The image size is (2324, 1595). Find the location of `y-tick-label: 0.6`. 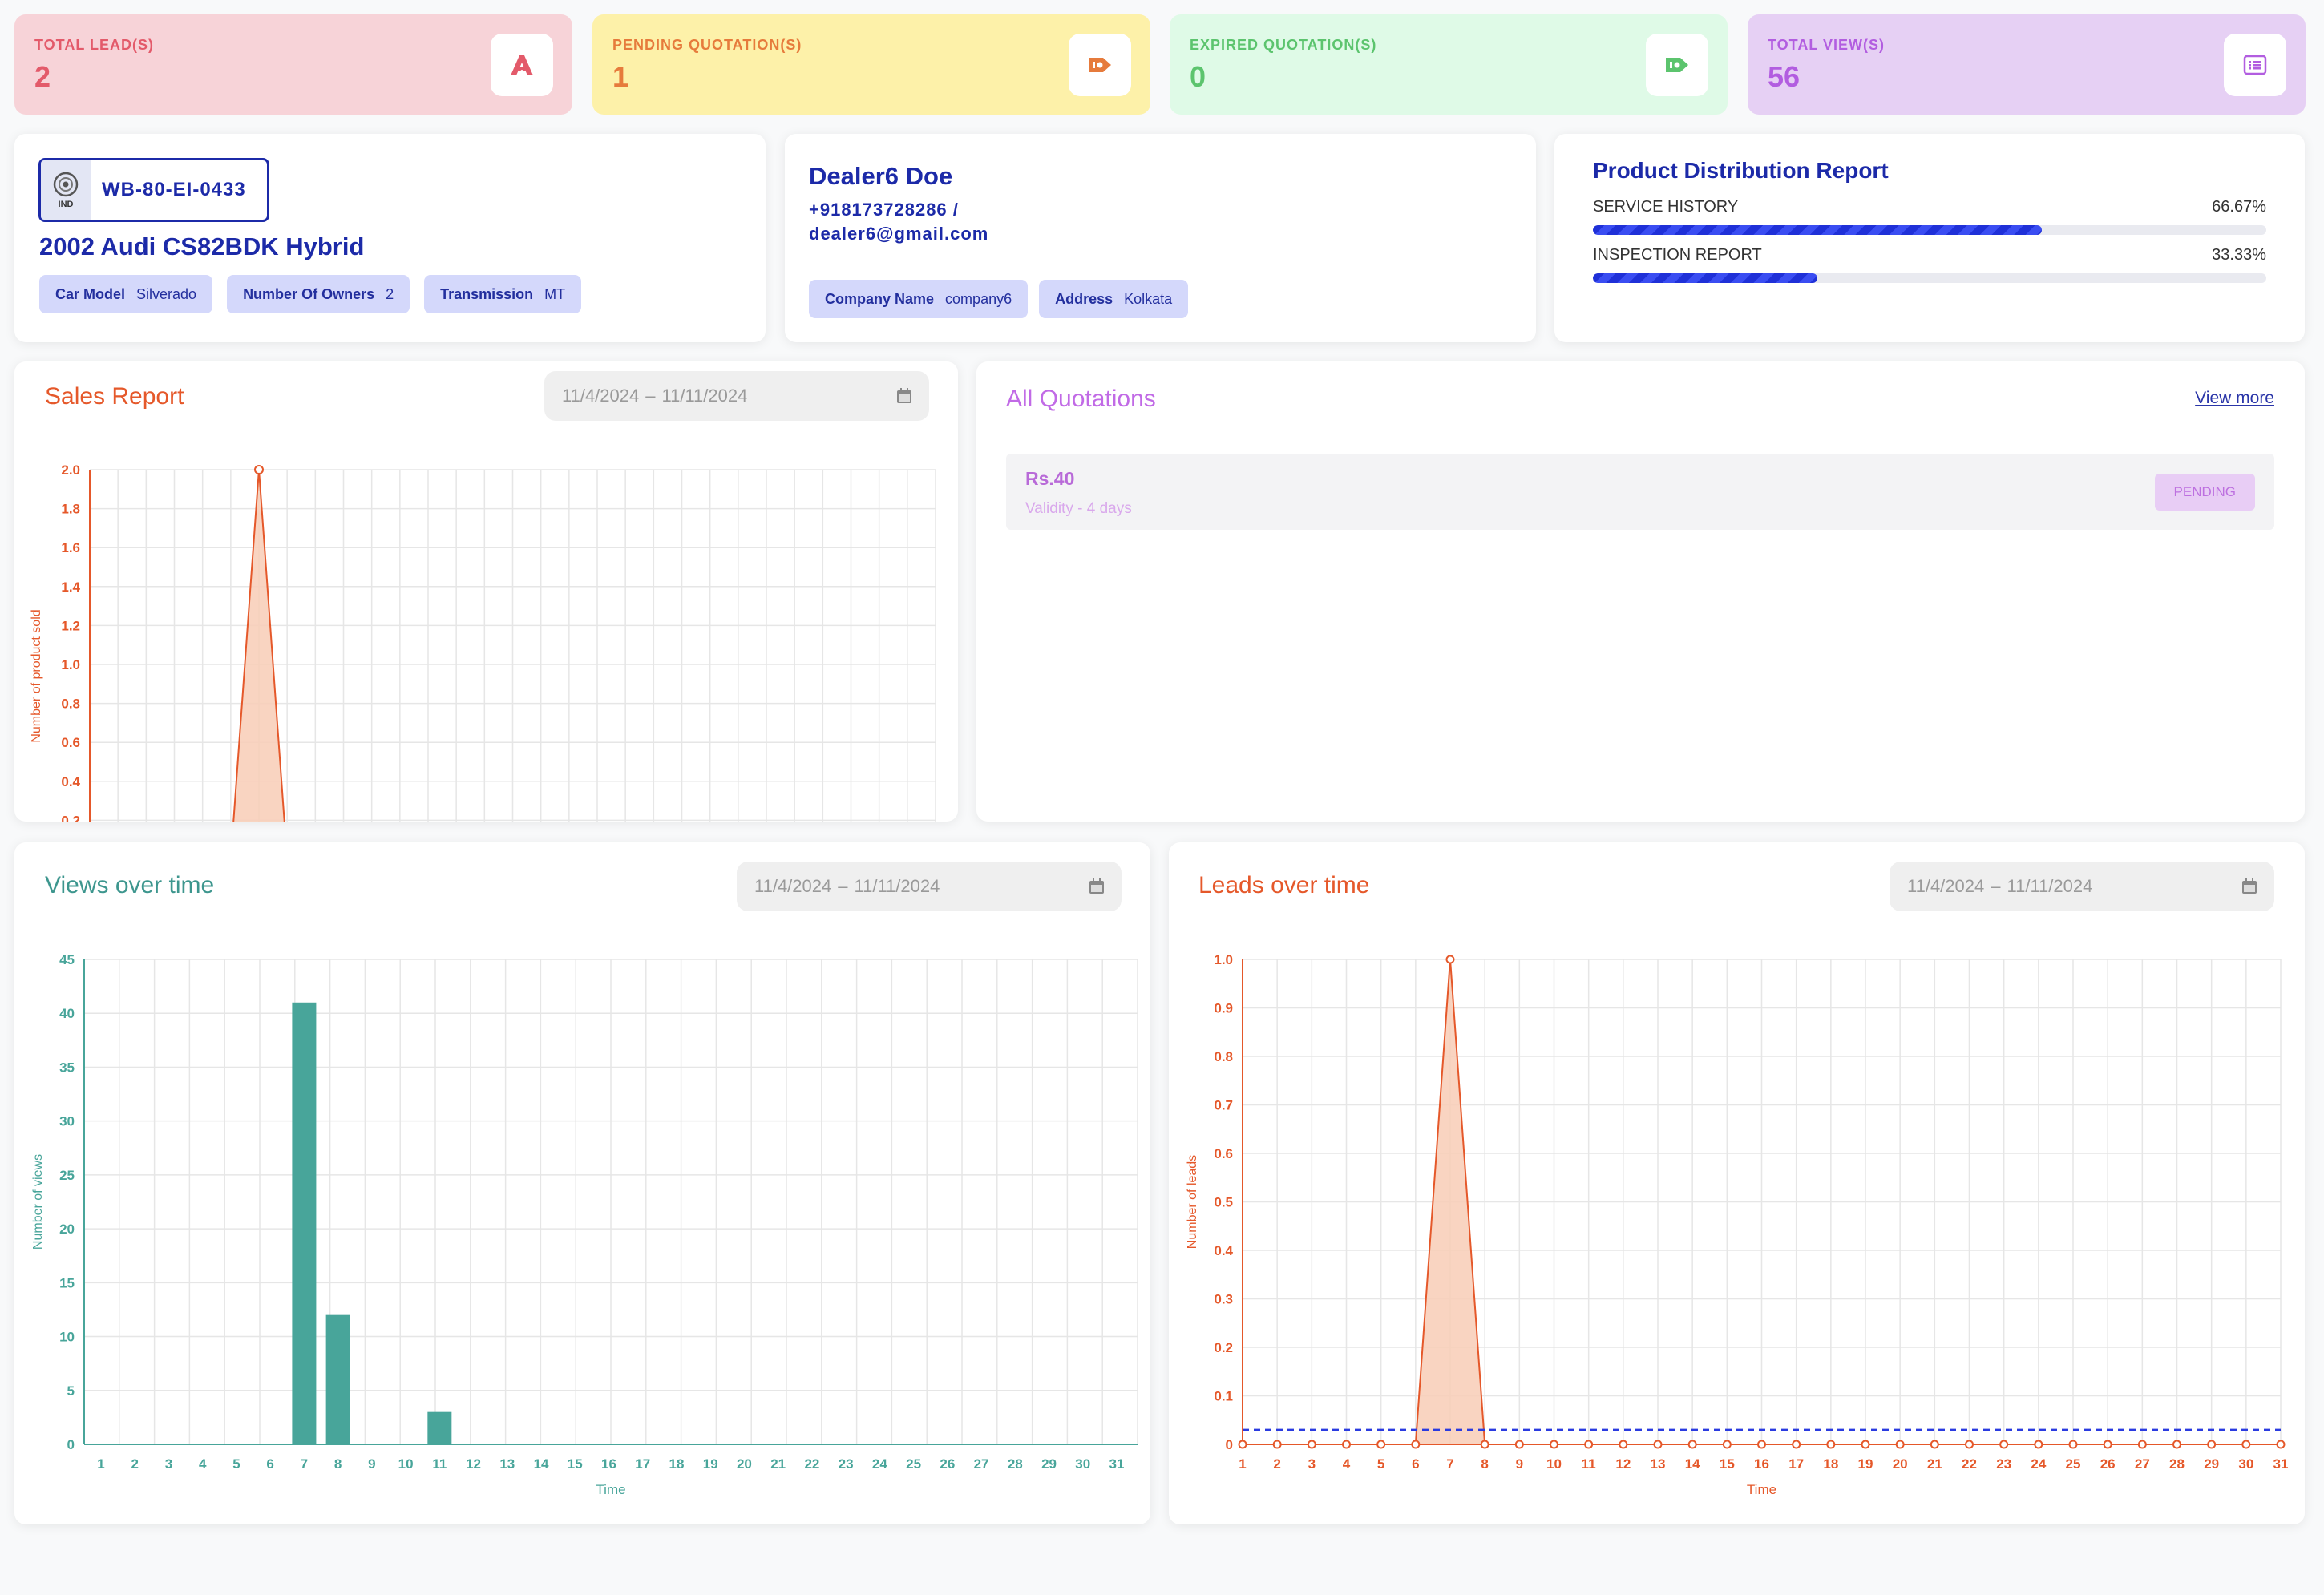

y-tick-label: 0.6 is located at coordinates (70, 742).